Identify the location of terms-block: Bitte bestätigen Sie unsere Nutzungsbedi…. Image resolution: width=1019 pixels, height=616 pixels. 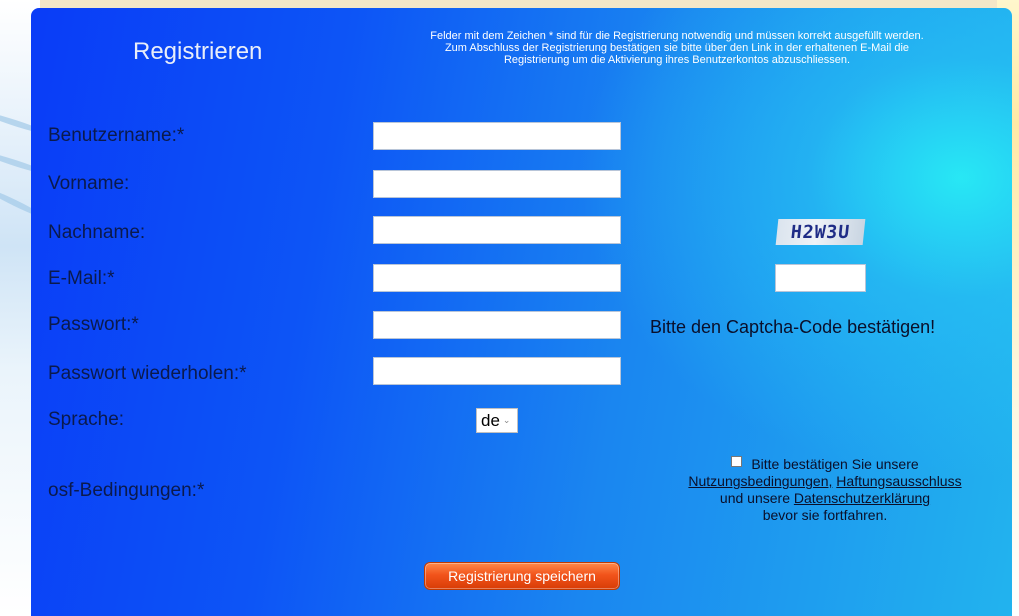
(825, 490).